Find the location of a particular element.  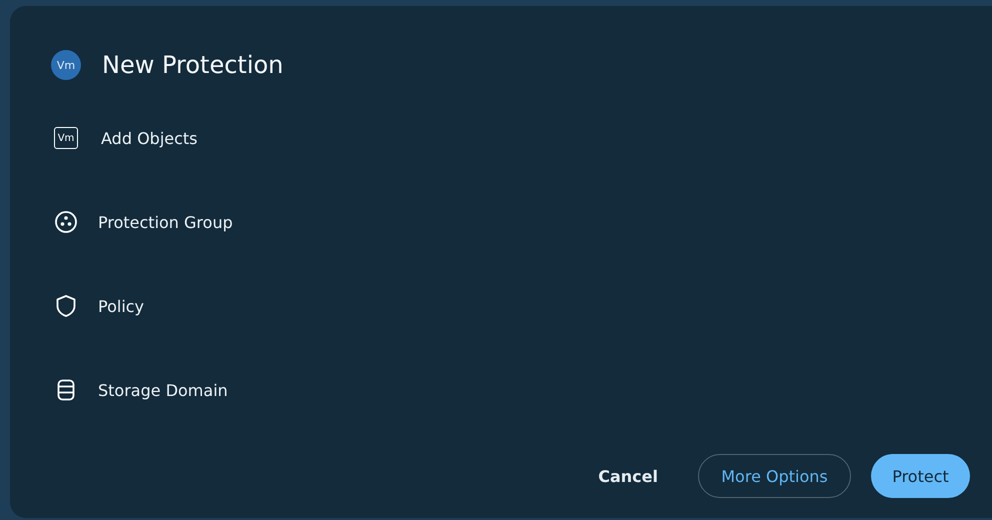

cancel-button: Cancel is located at coordinates (628, 476).